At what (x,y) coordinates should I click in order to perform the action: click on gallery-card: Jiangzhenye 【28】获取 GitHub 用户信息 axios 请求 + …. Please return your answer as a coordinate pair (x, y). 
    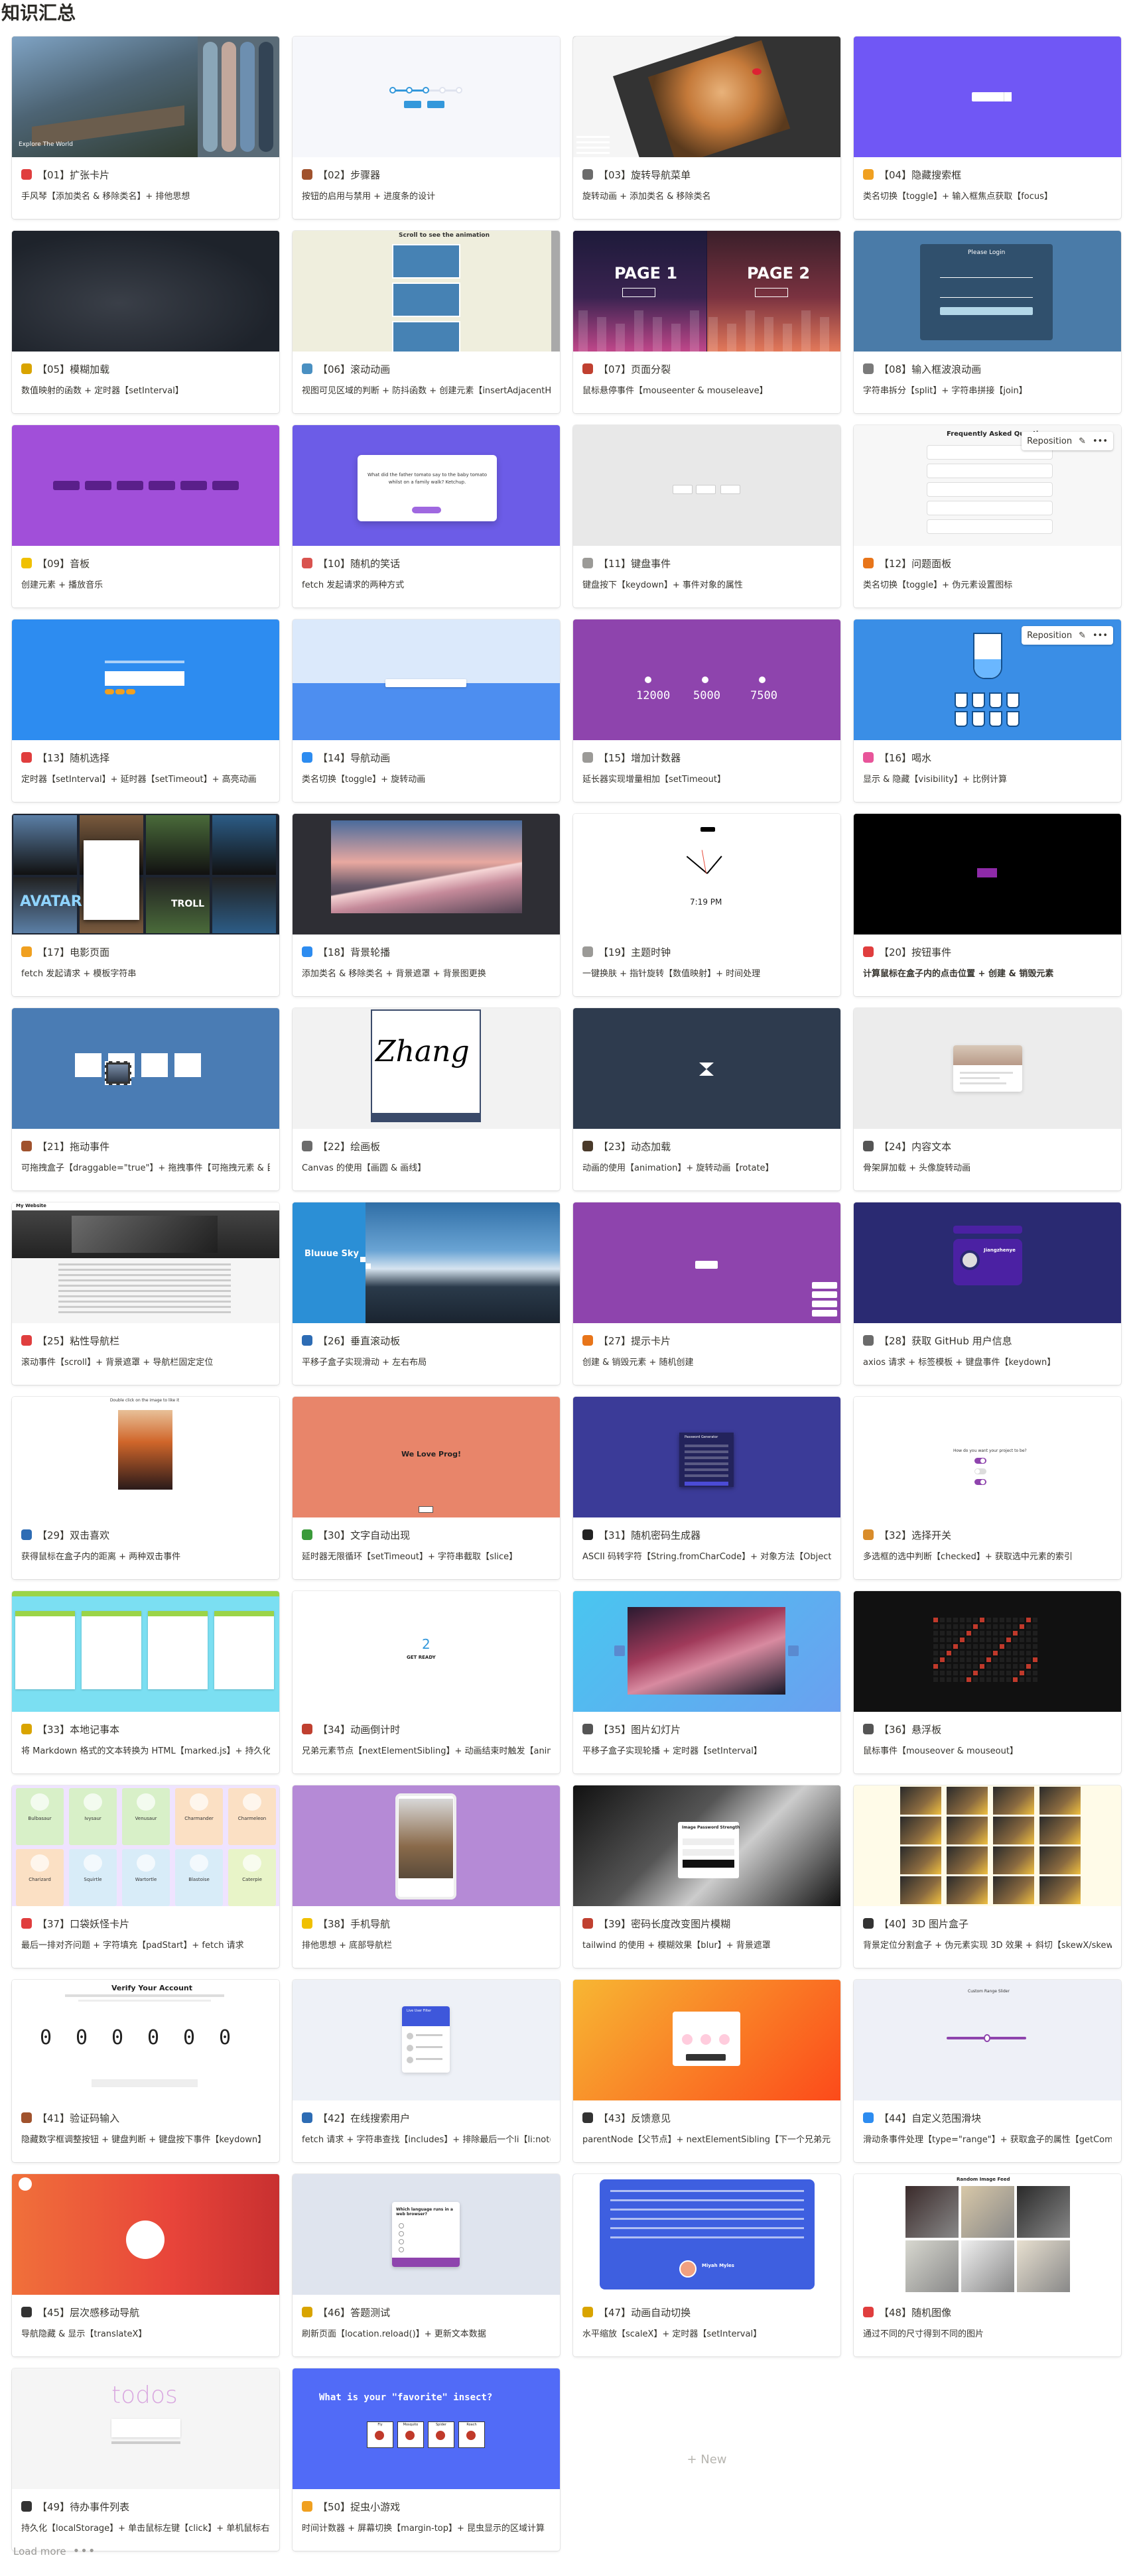
    Looking at the image, I should click on (988, 1294).